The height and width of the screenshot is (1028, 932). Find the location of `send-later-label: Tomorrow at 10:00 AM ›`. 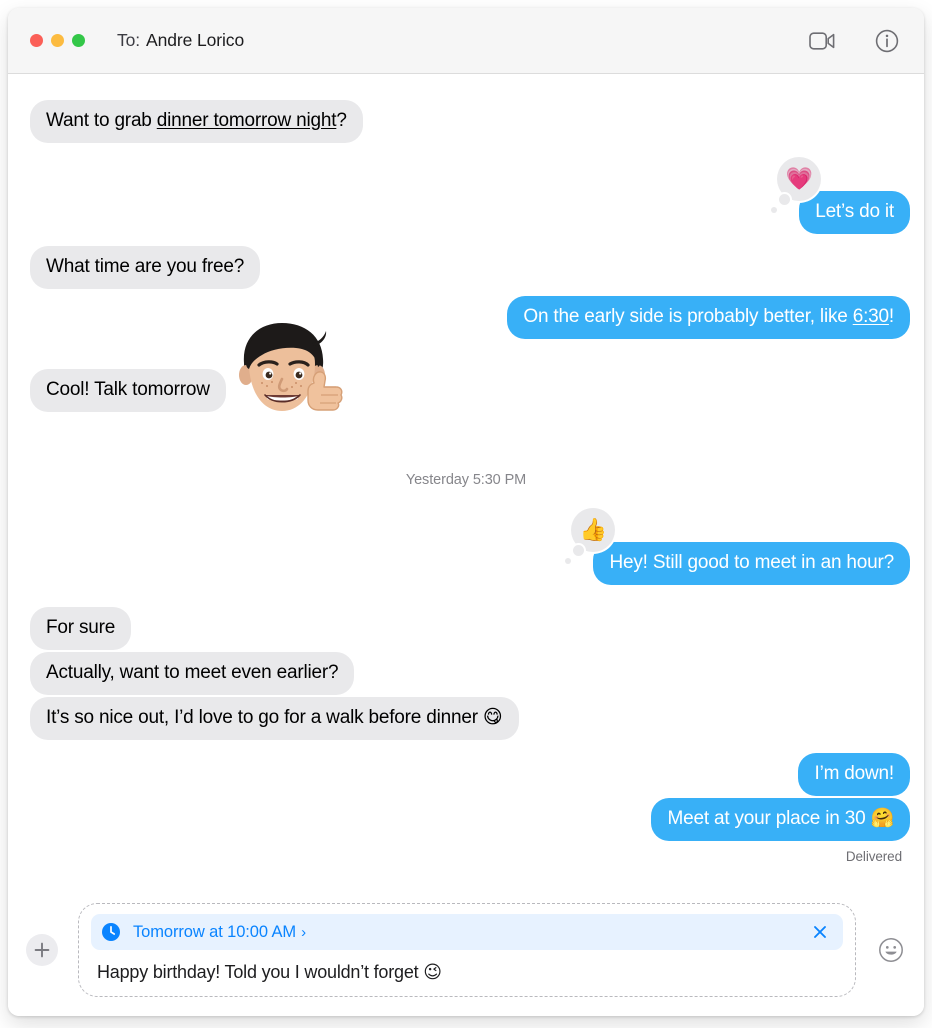

send-later-label: Tomorrow at 10:00 AM › is located at coordinates (219, 932).